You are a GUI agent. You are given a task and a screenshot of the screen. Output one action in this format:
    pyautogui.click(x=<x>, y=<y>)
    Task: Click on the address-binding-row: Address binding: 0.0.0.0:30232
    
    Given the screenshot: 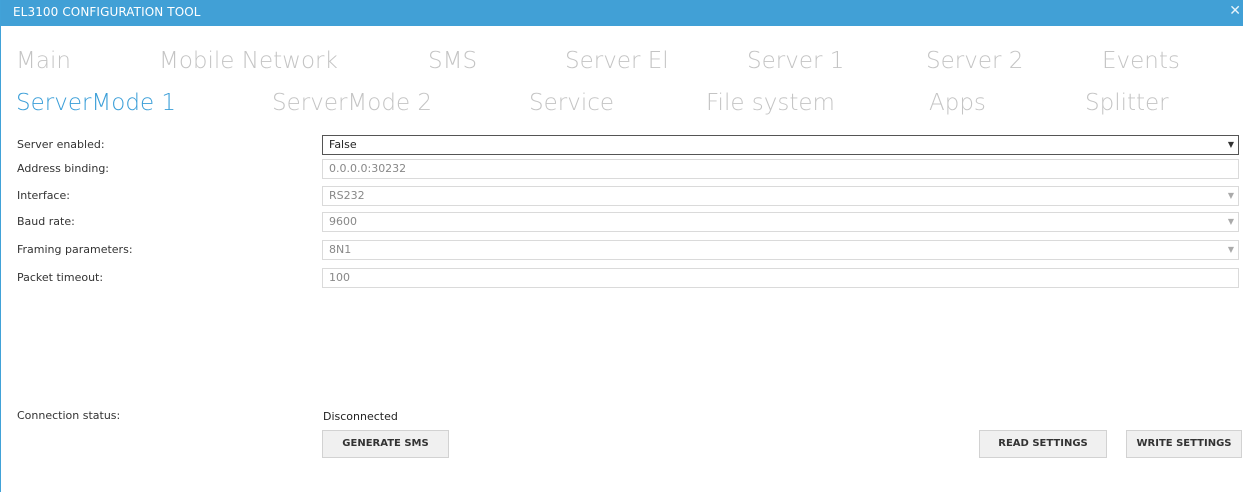 What is the action you would take?
    pyautogui.click(x=622, y=170)
    